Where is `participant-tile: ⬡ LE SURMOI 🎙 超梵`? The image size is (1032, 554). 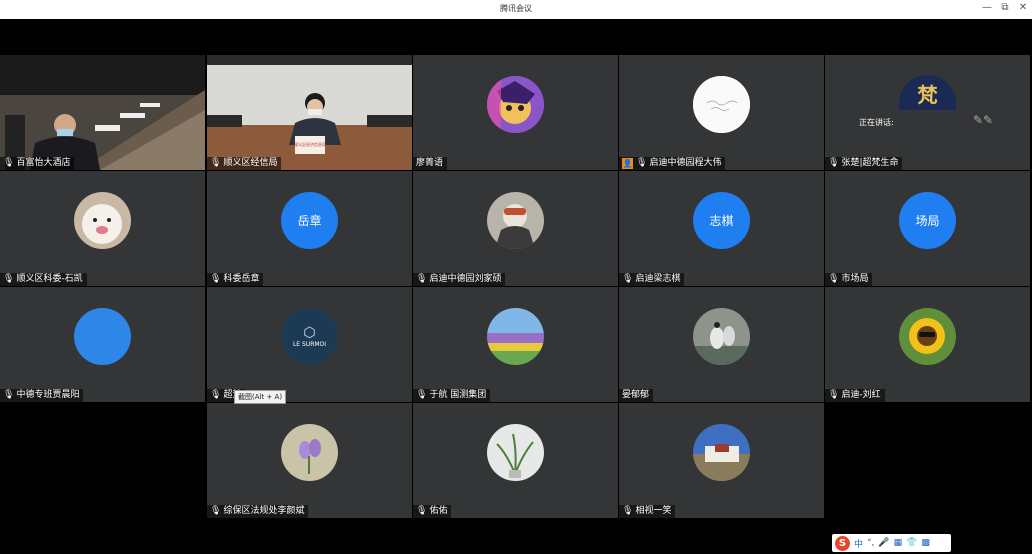 participant-tile: ⬡ LE SURMOI 🎙 超梵 is located at coordinates (309, 344).